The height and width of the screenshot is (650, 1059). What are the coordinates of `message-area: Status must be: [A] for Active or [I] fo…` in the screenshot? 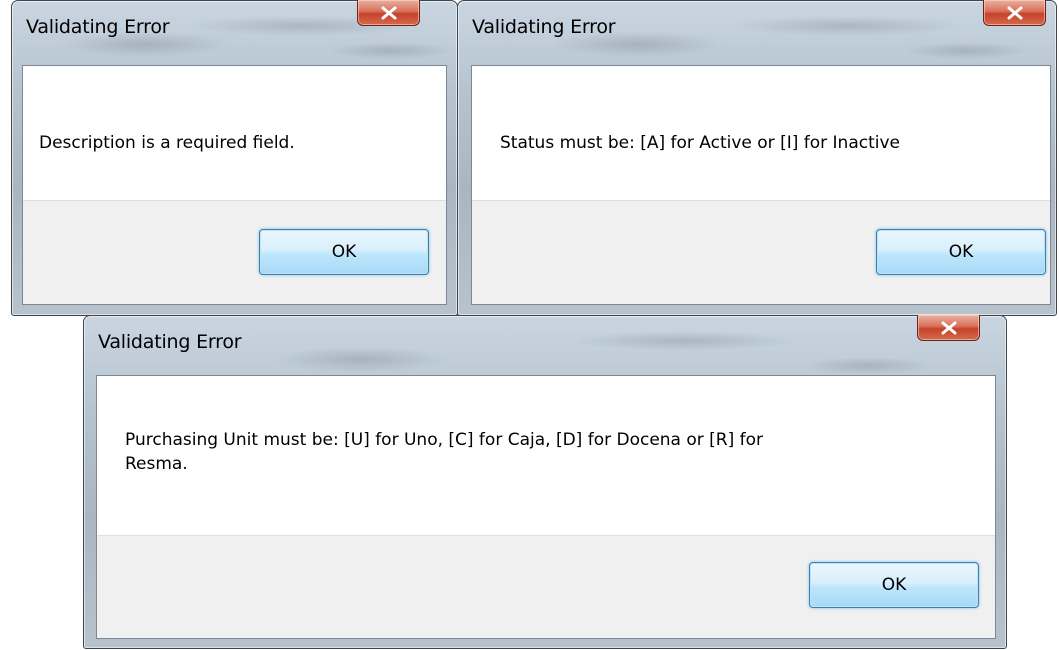 It's located at (761, 134).